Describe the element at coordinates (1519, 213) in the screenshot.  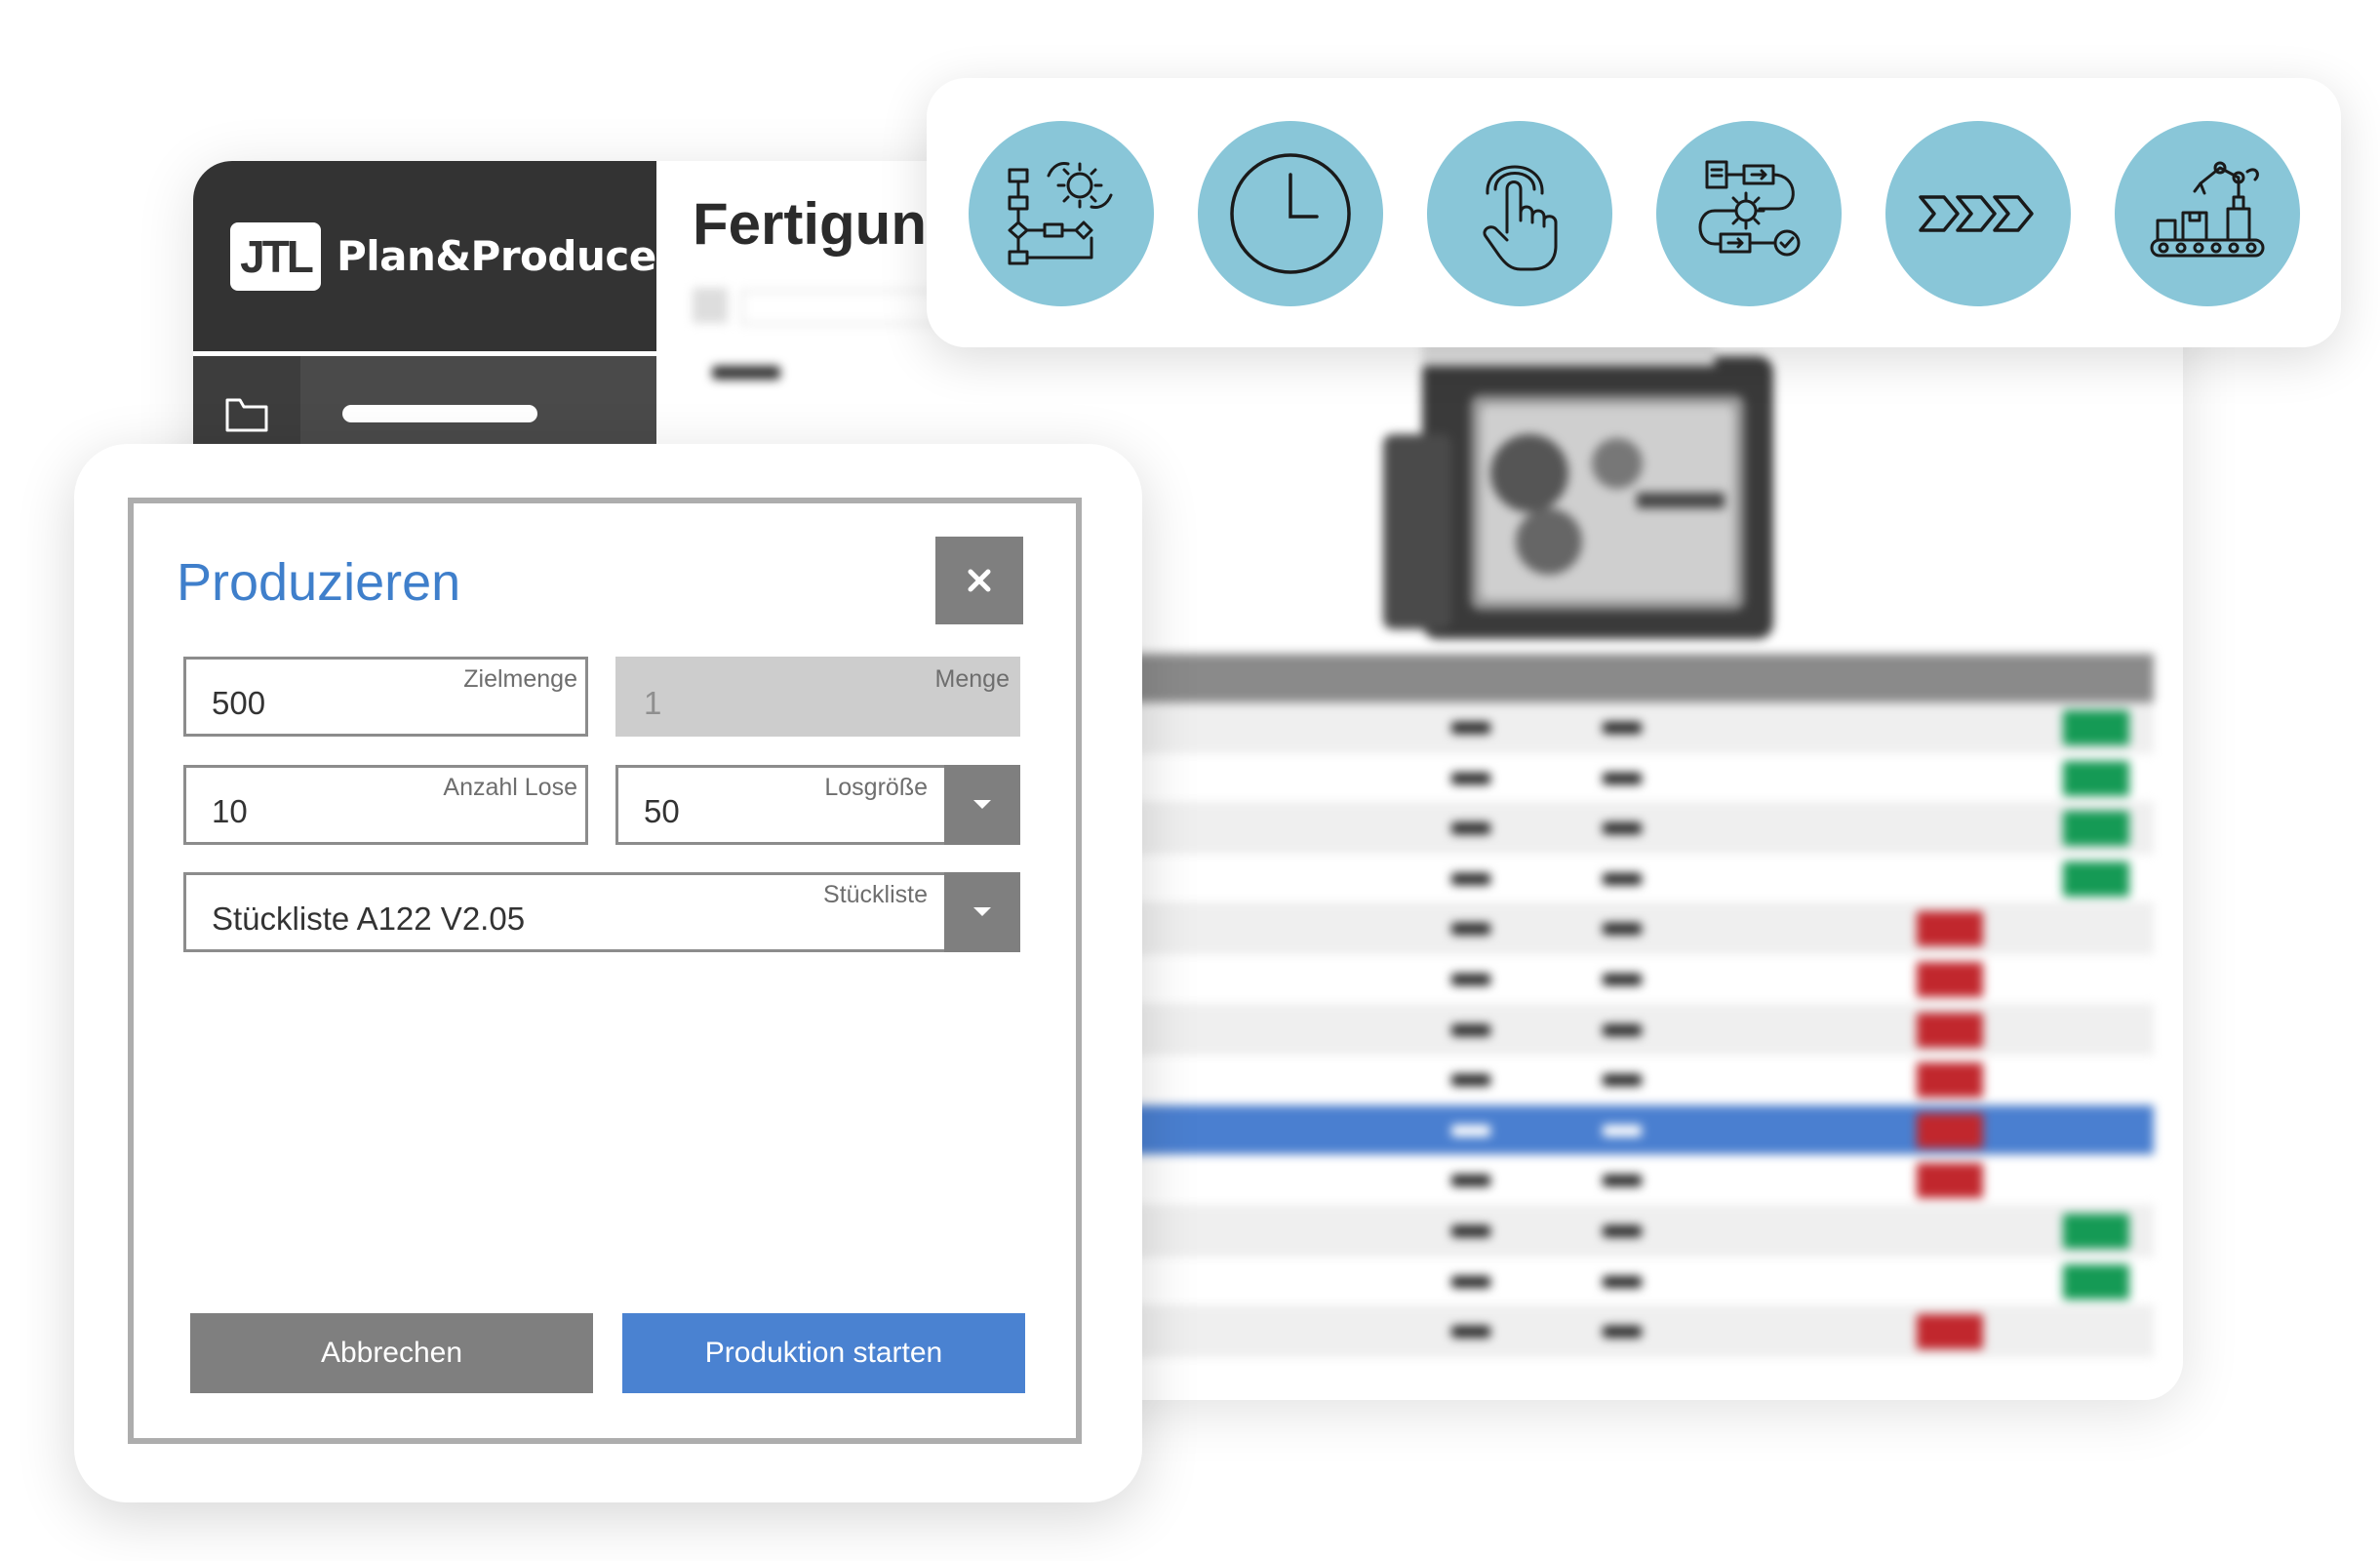
I see `touch-hand-icon` at that location.